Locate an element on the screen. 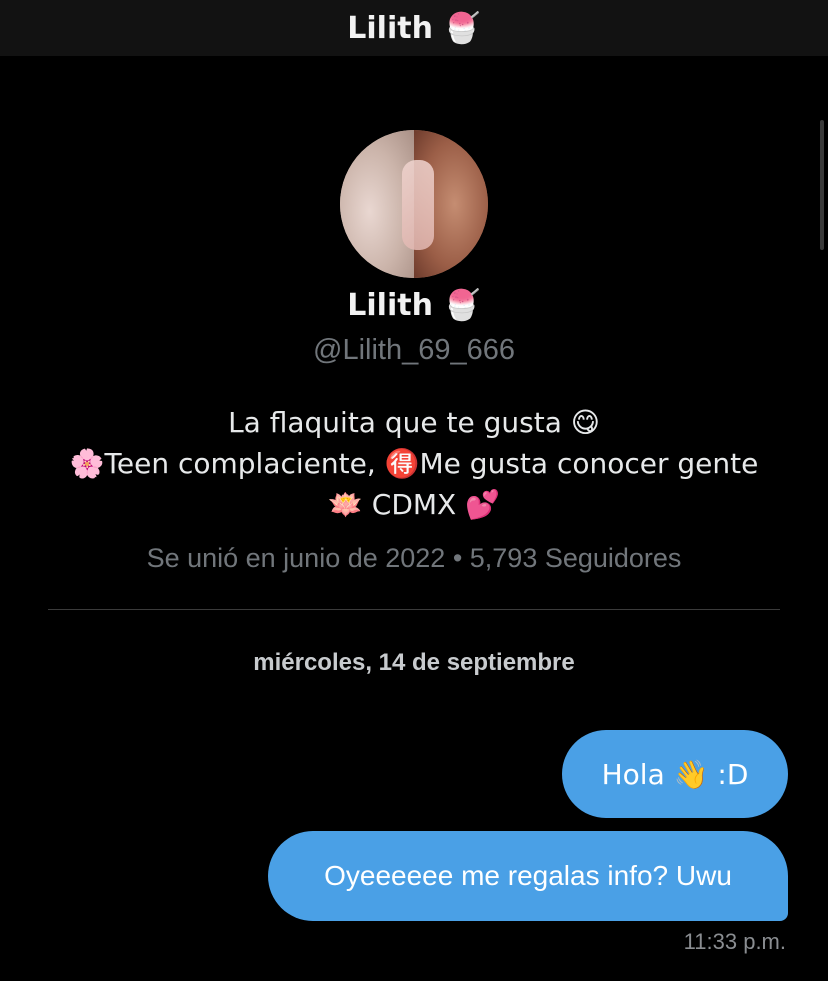  conversation-header: Lilith 🍧 is located at coordinates (414, 28).